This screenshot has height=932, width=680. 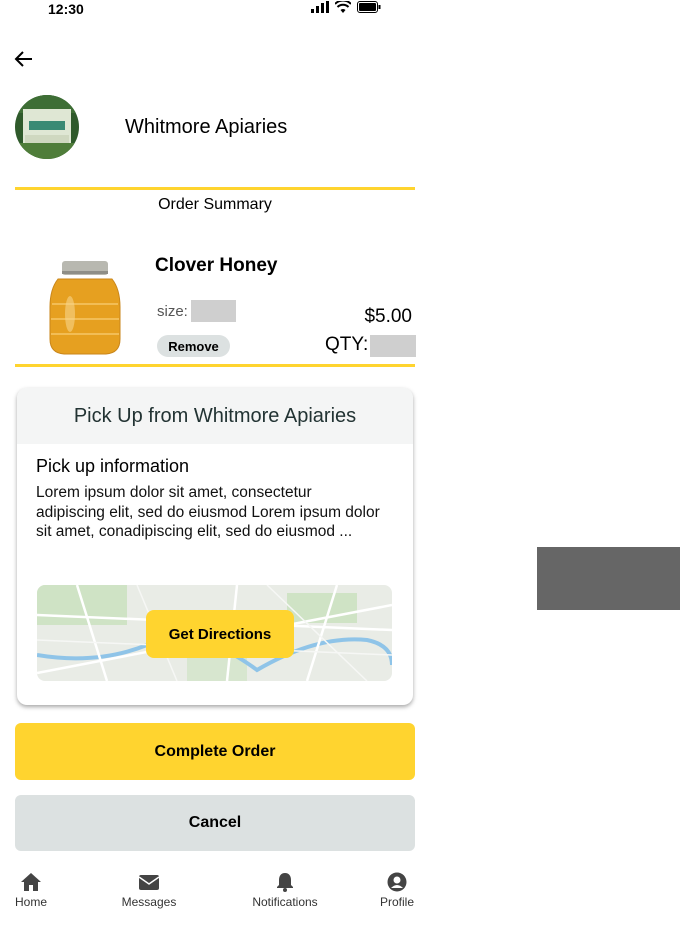 I want to click on nav-messages: Messages, so click(x=149, y=890).